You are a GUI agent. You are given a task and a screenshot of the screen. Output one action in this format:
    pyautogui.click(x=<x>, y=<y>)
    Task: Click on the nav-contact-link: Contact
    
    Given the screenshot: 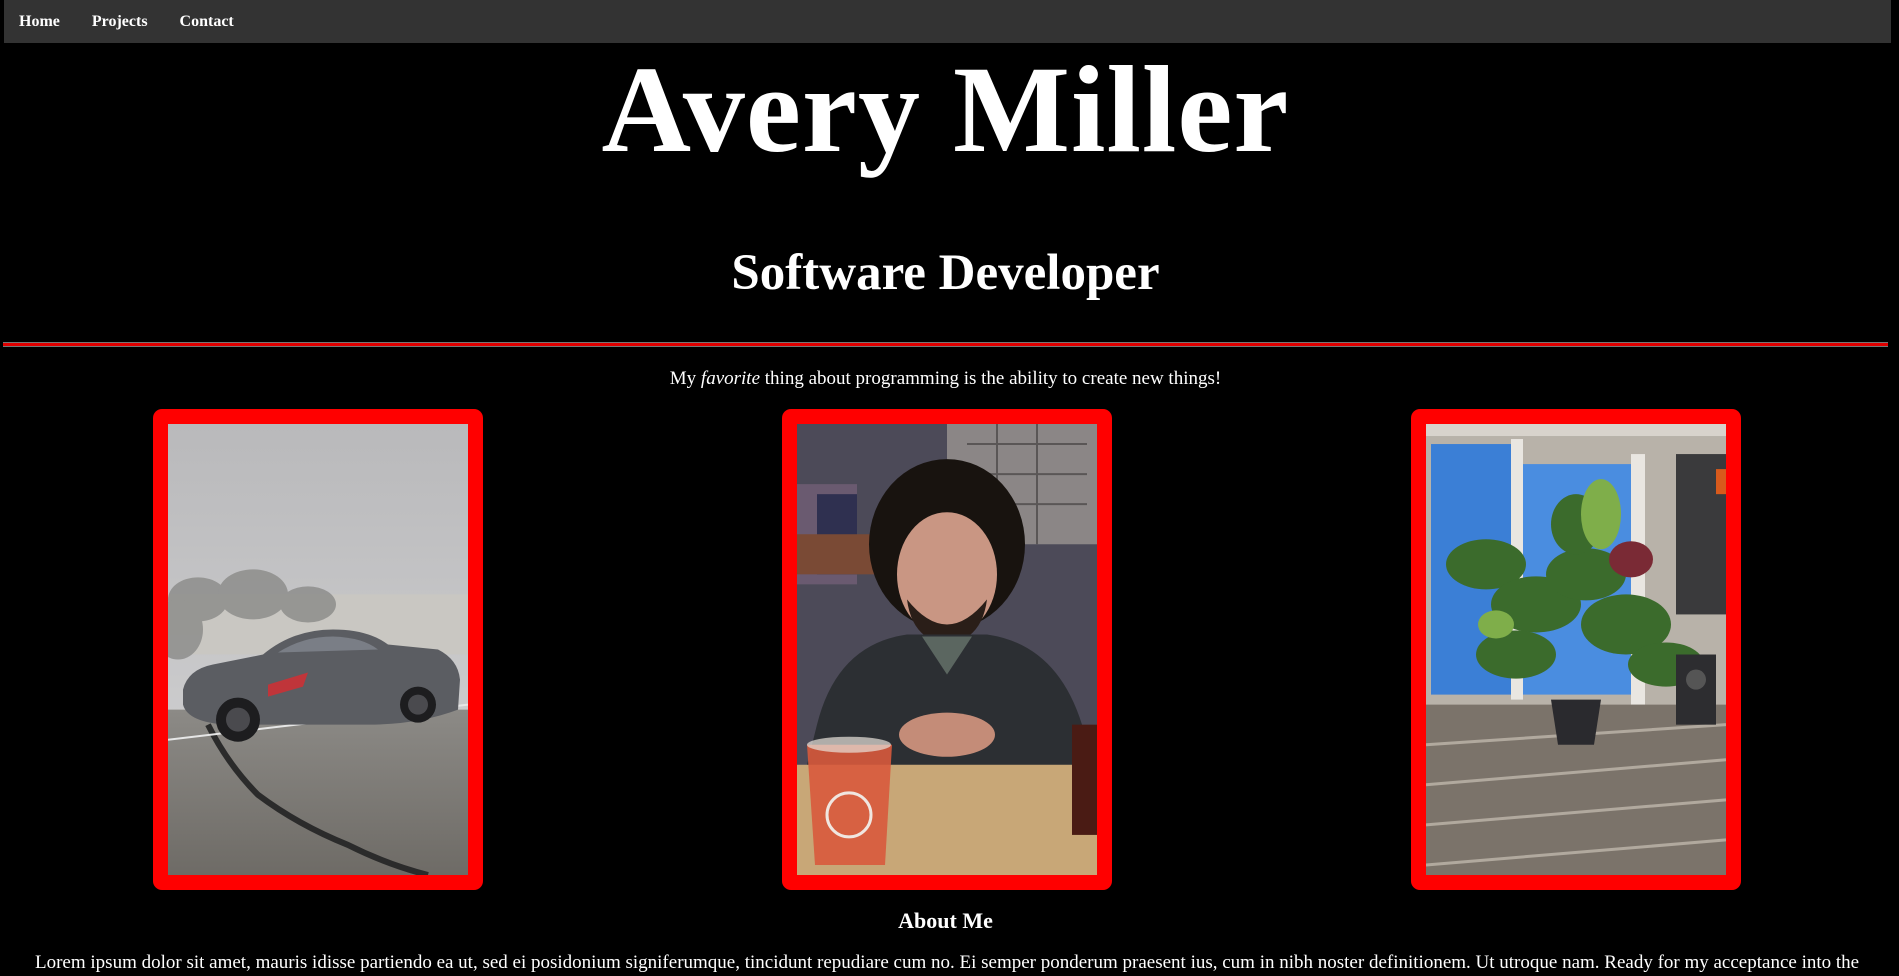 What is the action you would take?
    pyautogui.click(x=207, y=22)
    